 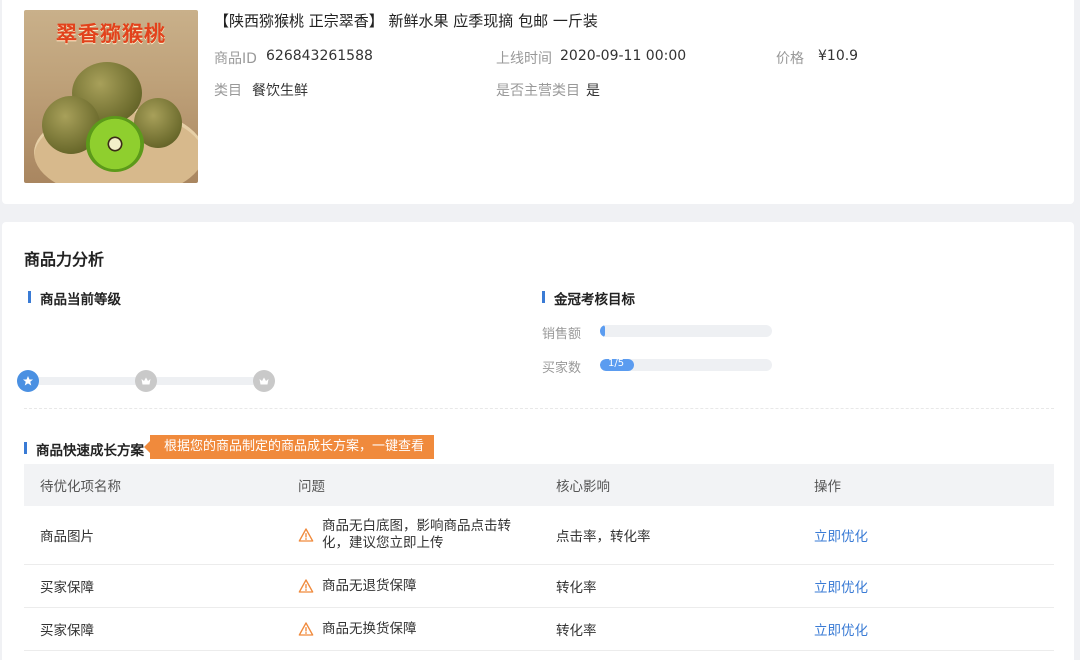 I want to click on issue-cell: 商品无换货保障, so click(x=411, y=629).